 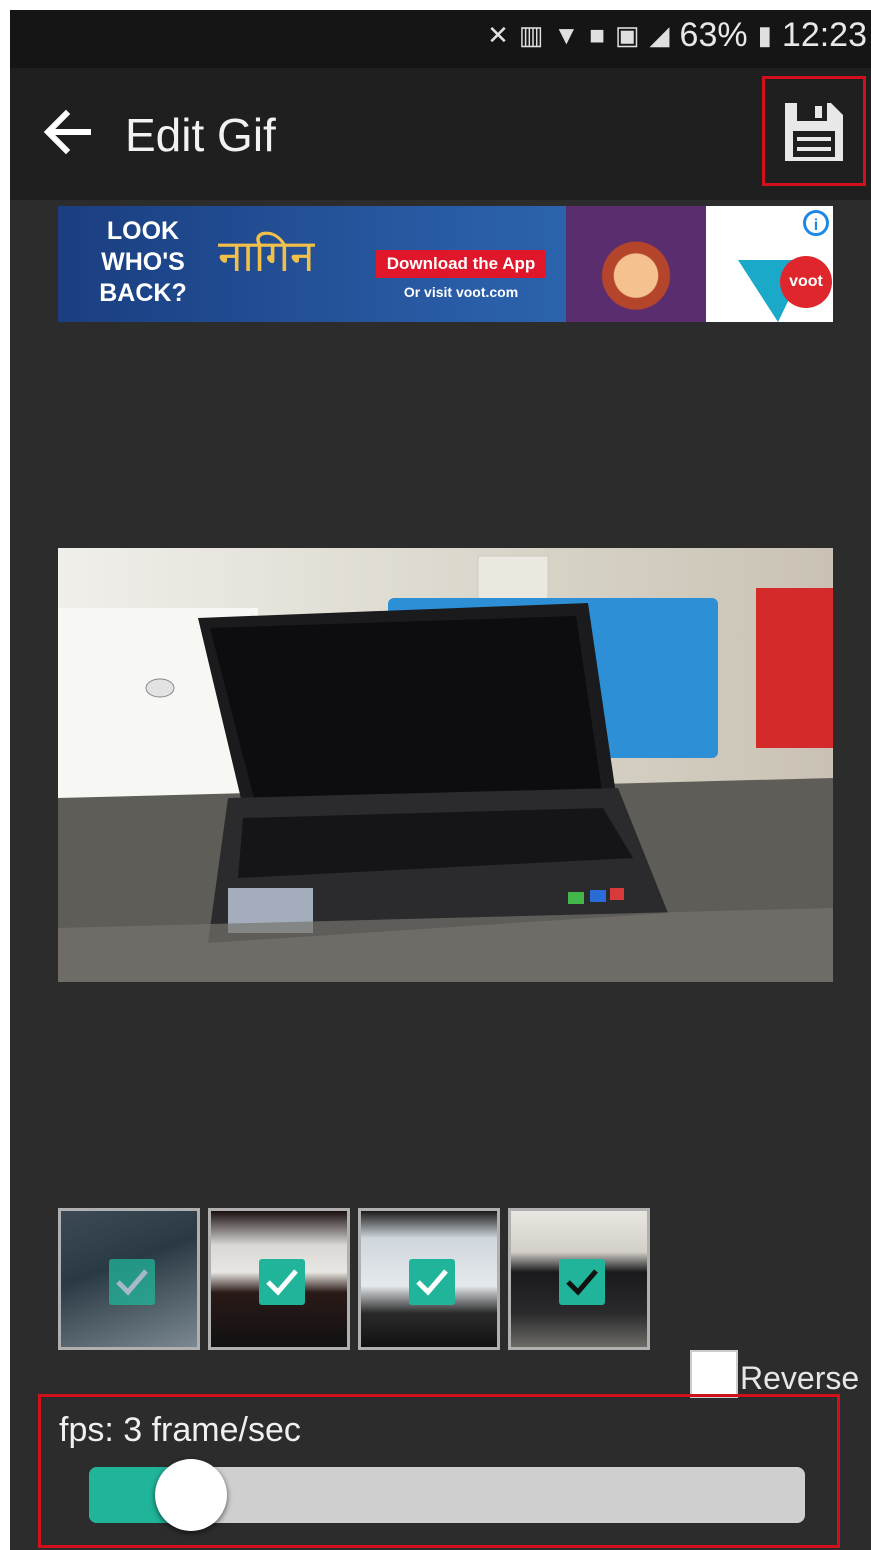 I want to click on page-title: Edit Gif, so click(x=200, y=135).